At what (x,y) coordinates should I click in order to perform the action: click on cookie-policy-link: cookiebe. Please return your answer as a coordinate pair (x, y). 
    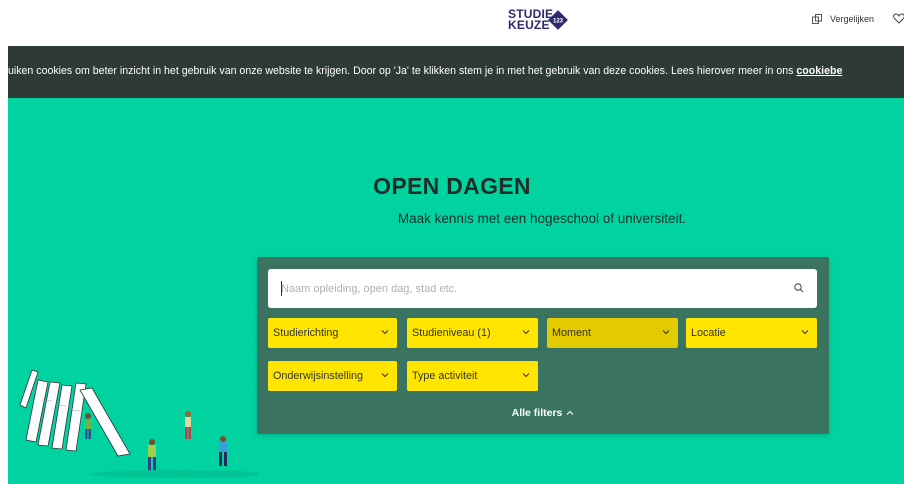
    Looking at the image, I should click on (819, 71).